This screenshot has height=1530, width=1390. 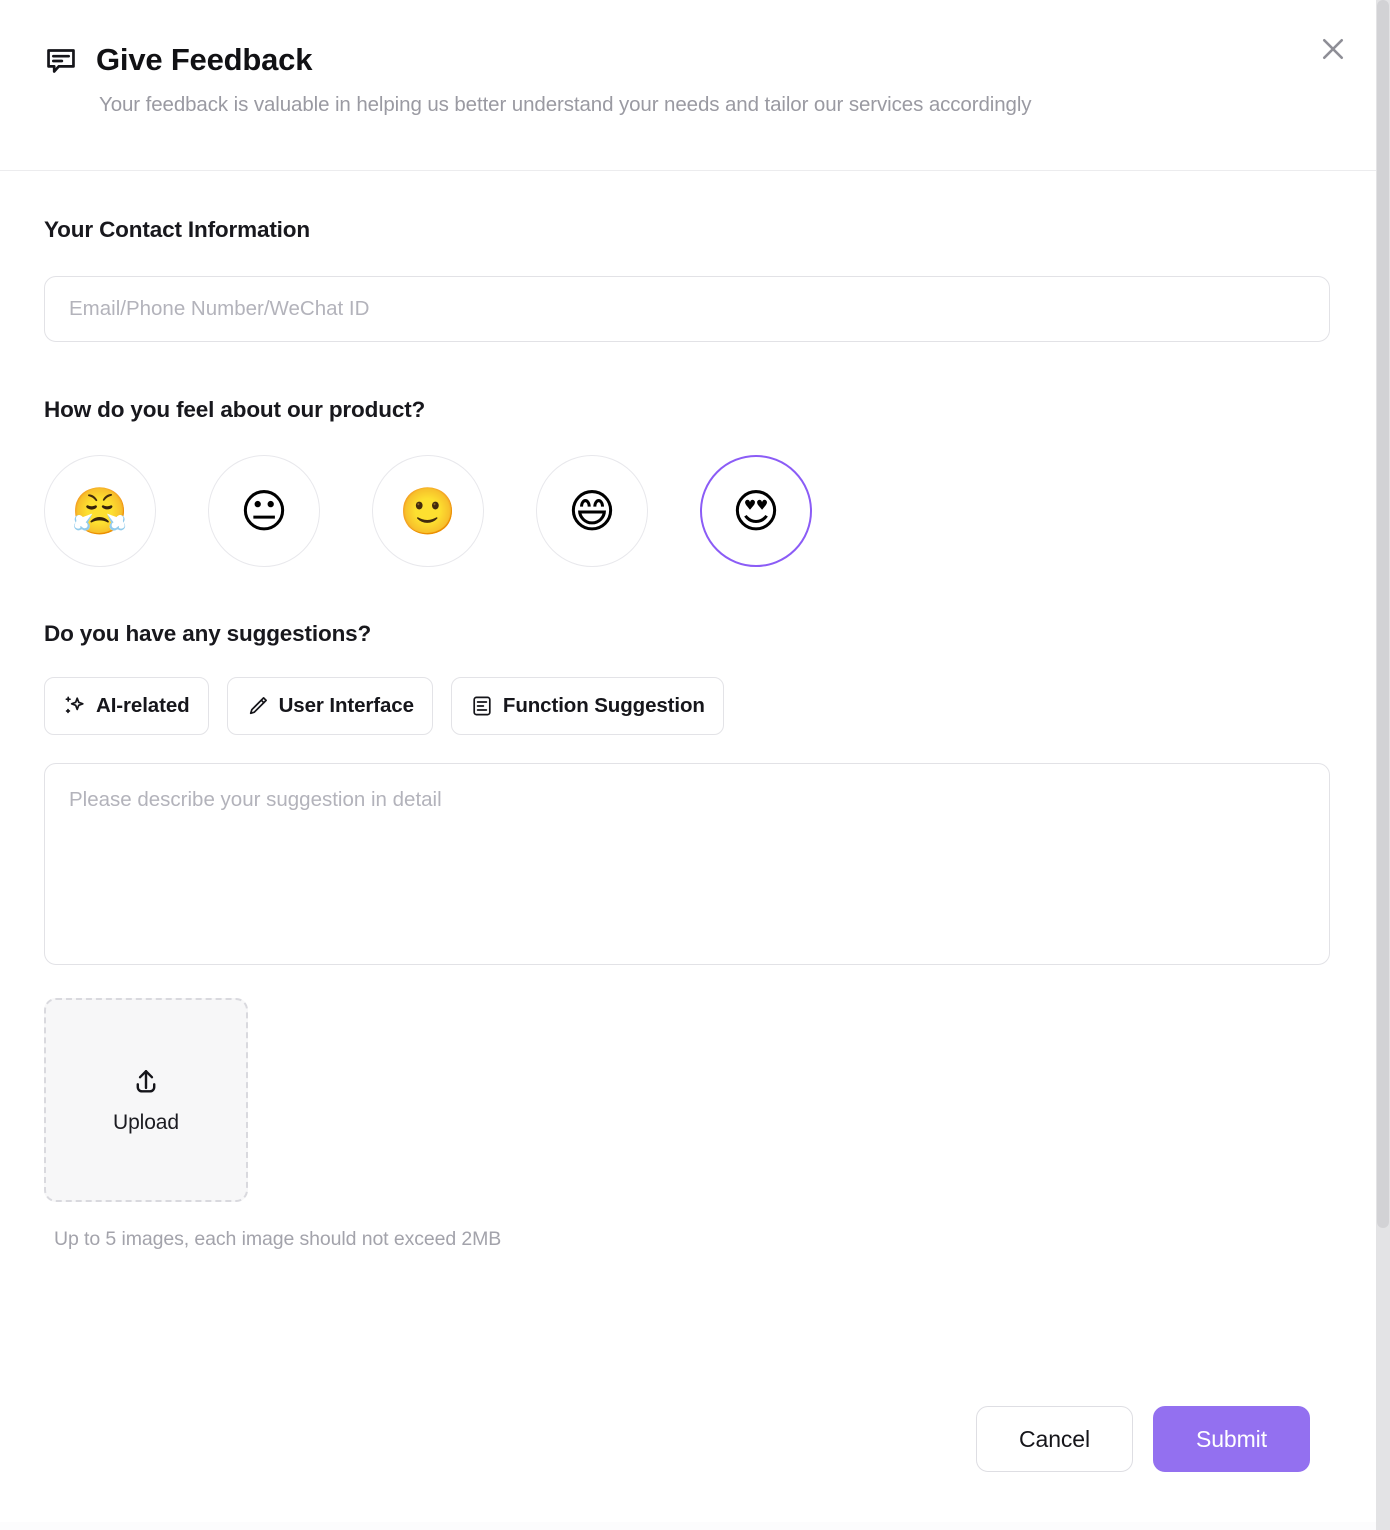 I want to click on rating-options: 😤 😐 🙂 😄 😍, so click(x=695, y=511).